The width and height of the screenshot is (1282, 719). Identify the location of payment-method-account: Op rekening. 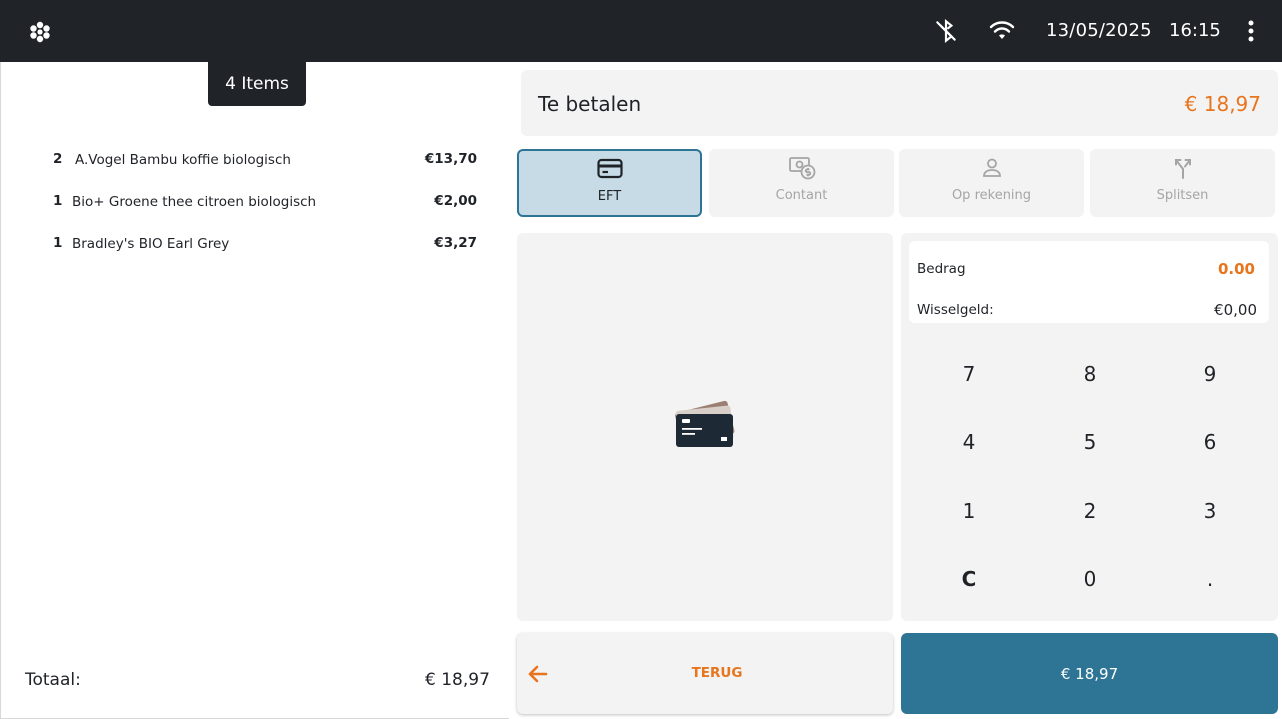
(991, 183).